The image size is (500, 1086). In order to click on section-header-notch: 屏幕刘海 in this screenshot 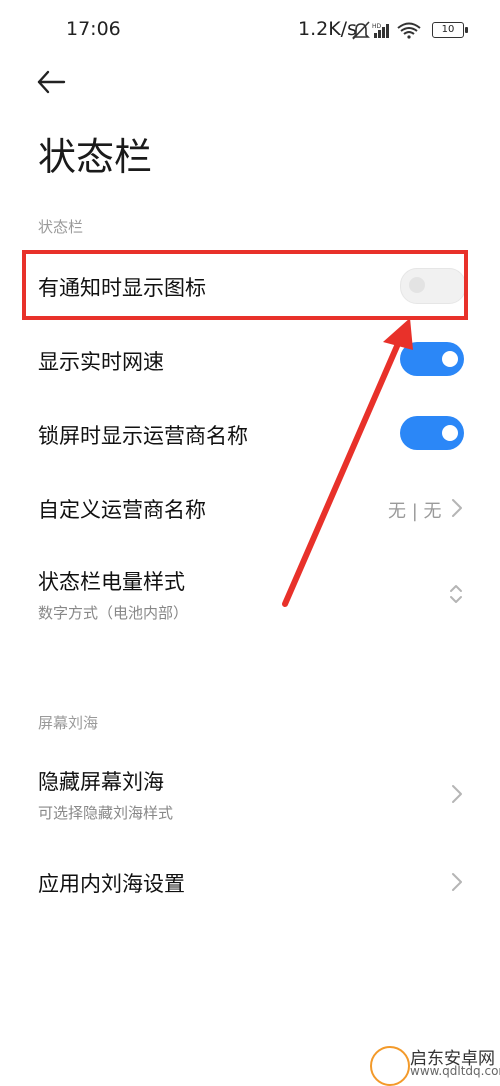, I will do `click(68, 723)`.